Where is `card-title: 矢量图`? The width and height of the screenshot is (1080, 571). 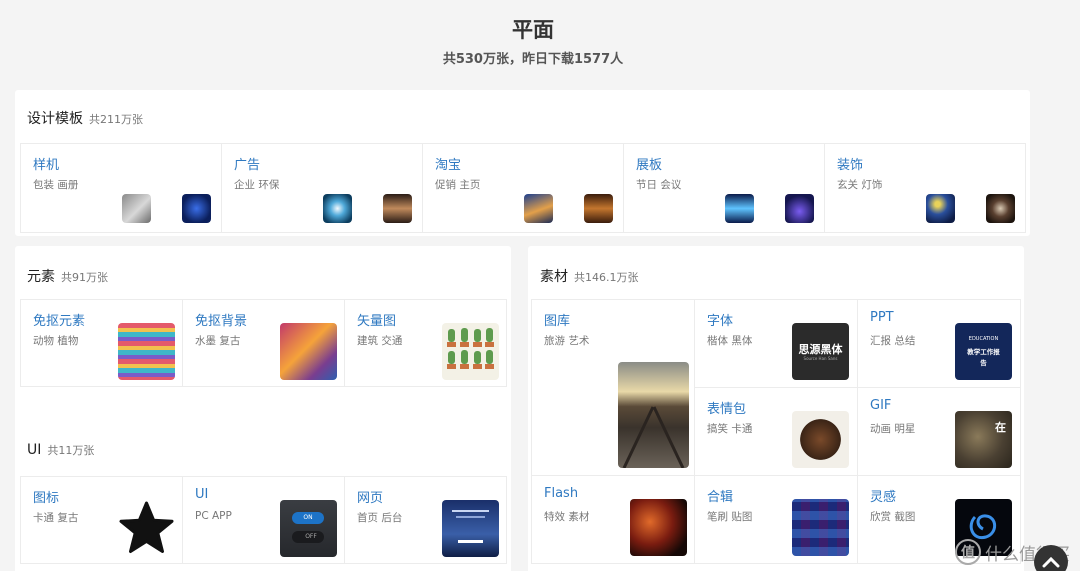 card-title: 矢量图 is located at coordinates (376, 319).